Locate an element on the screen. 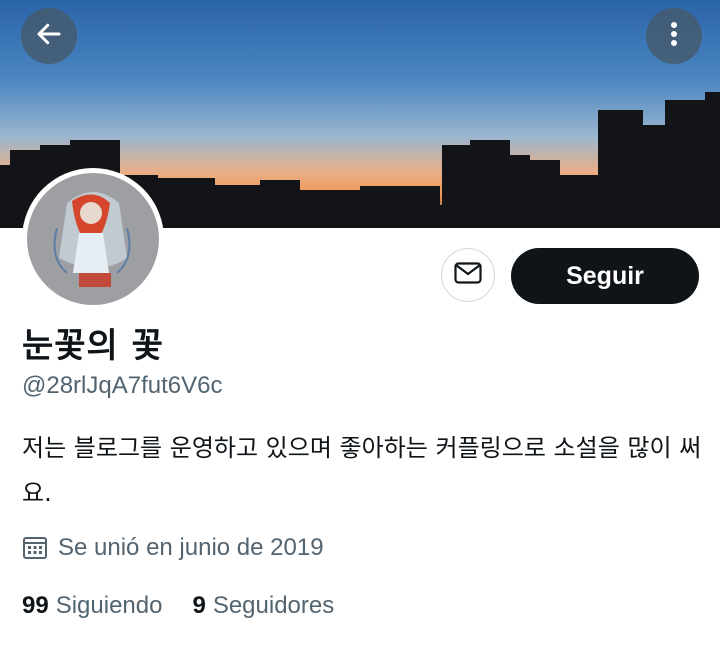 The width and height of the screenshot is (720, 654). avatar-image is located at coordinates (93, 239).